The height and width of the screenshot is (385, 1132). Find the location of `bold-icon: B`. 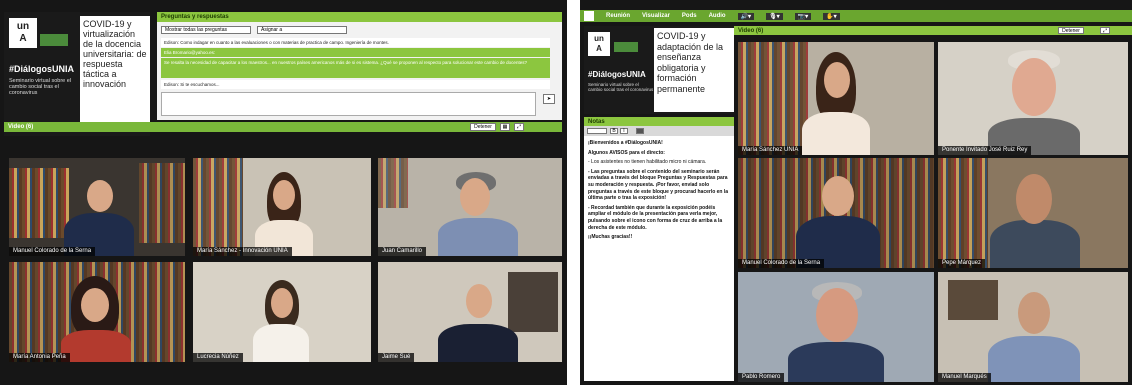

bold-icon: B is located at coordinates (614, 131).